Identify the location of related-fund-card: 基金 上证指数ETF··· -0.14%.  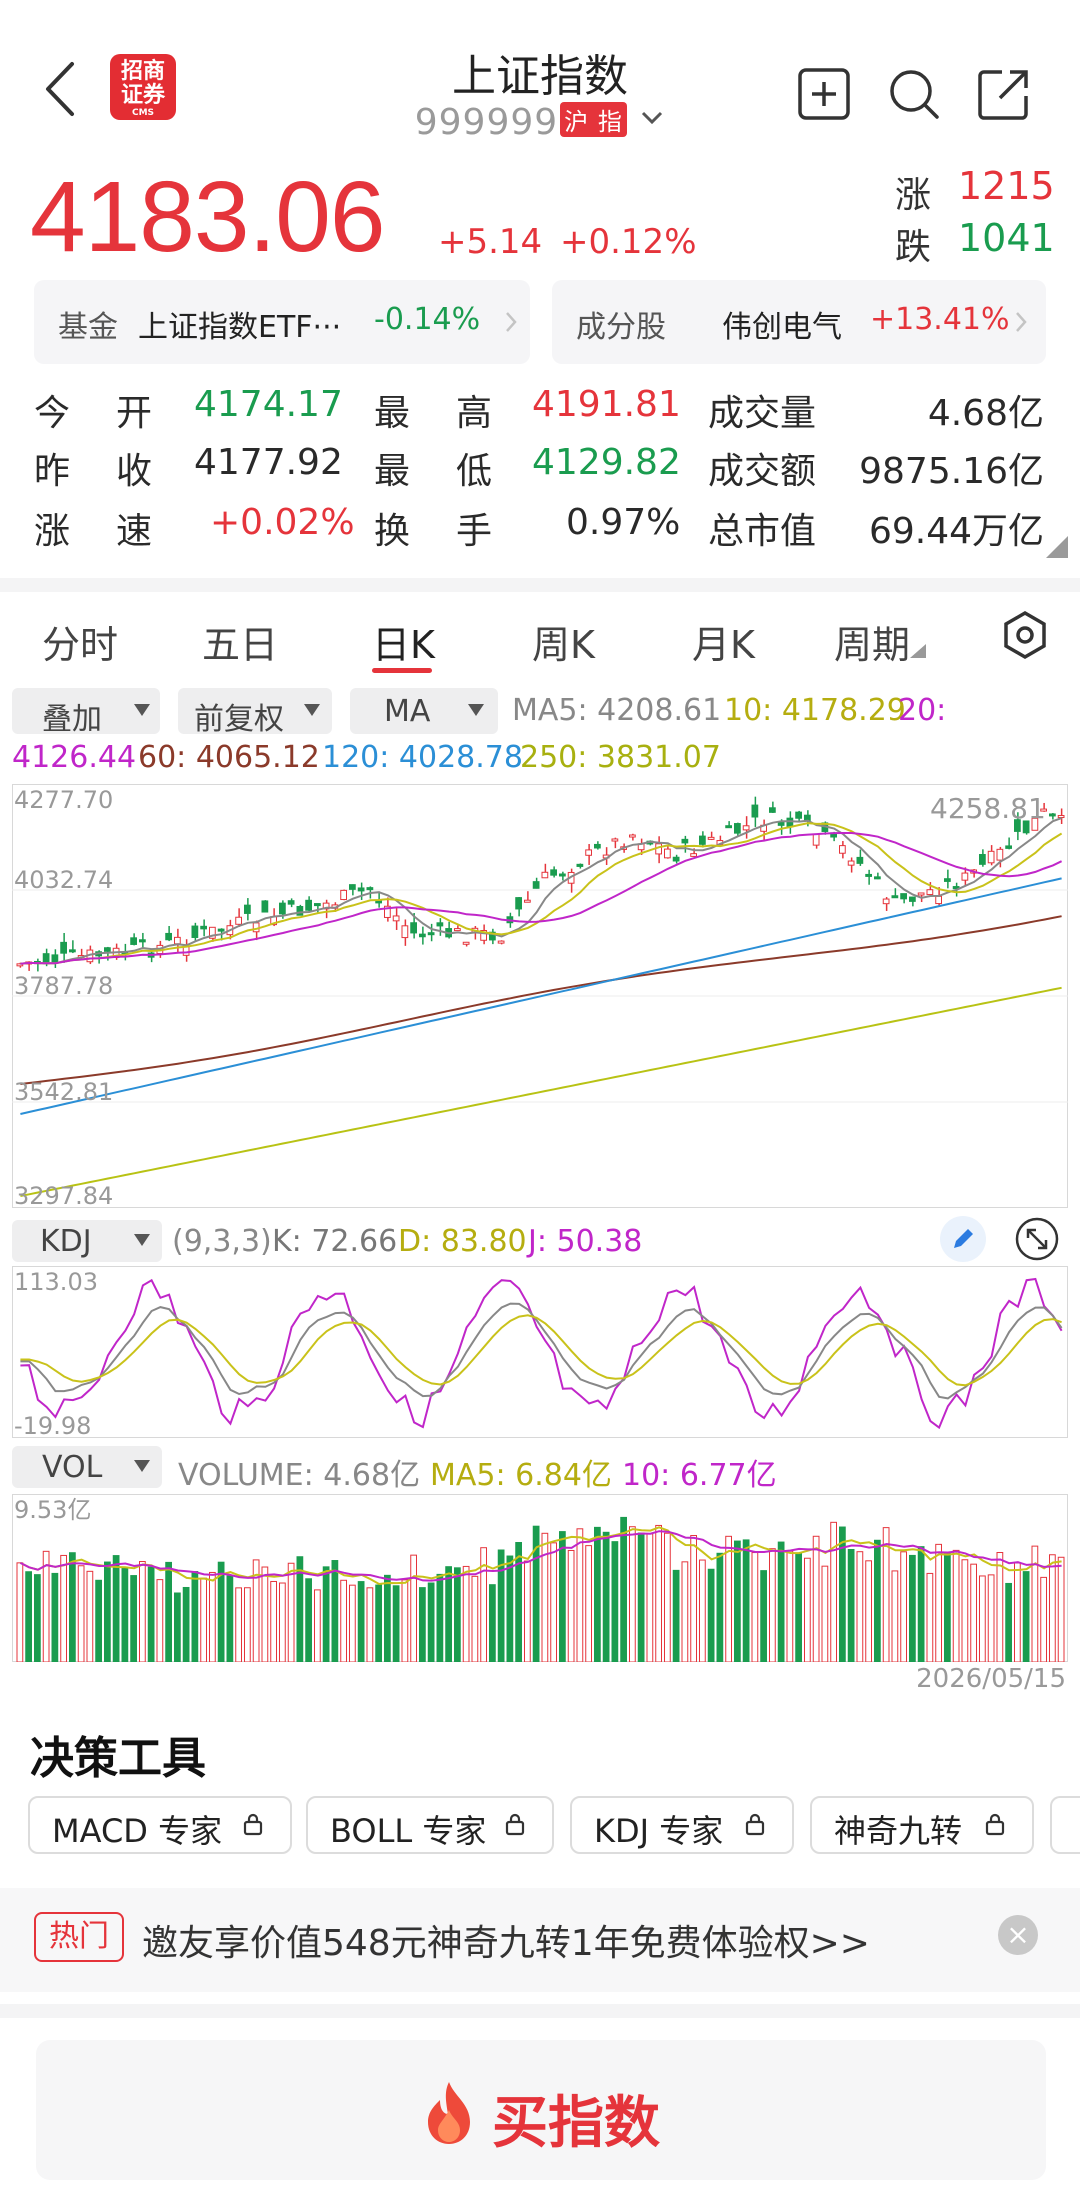
(282, 322).